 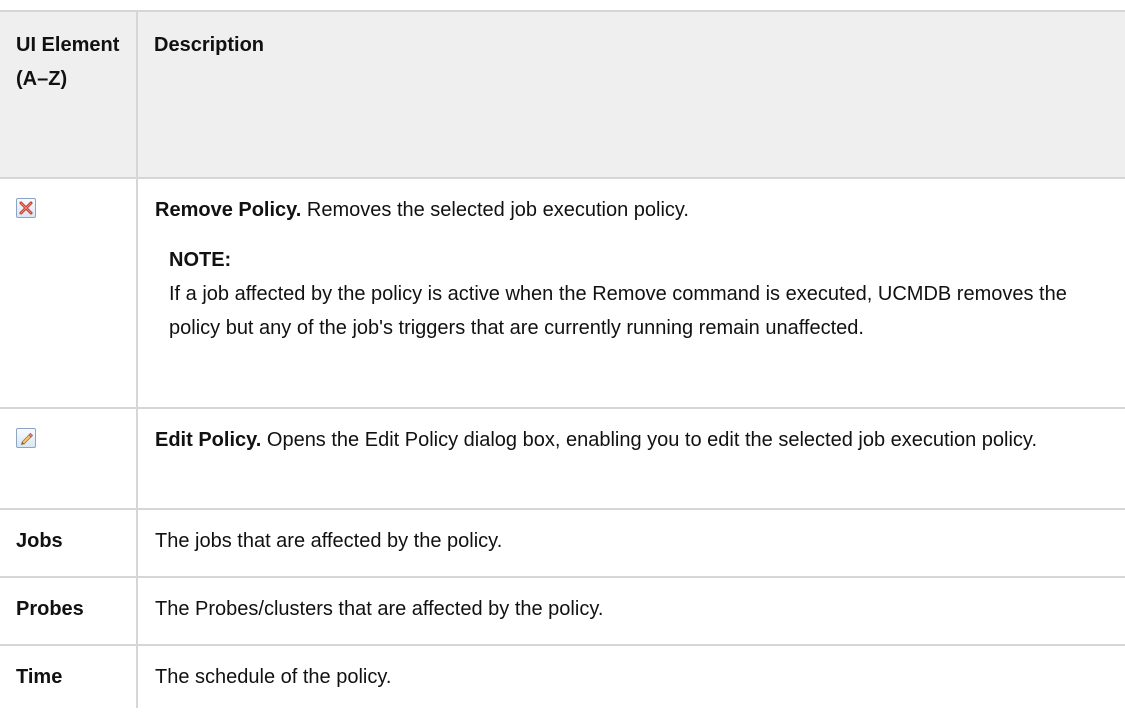 What do you see at coordinates (26, 208) in the screenshot?
I see `remove-icon` at bounding box center [26, 208].